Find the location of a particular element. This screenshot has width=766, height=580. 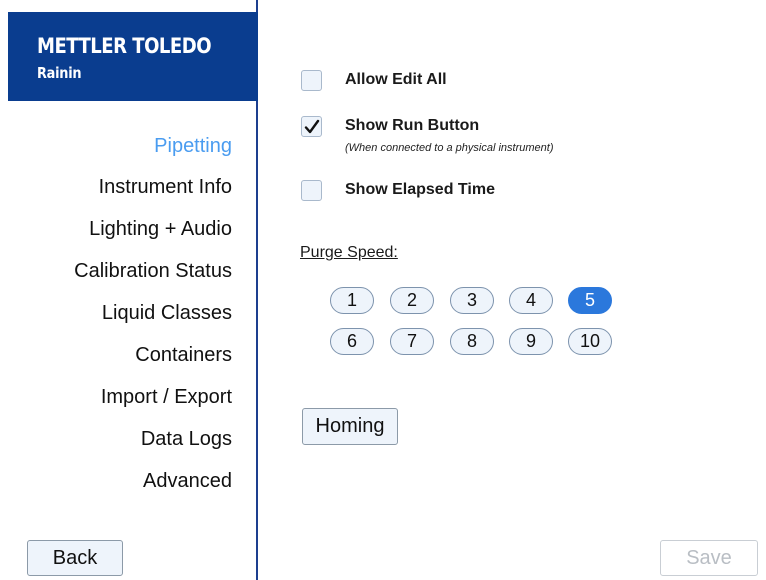

purge-speed-8-button: 8 is located at coordinates (472, 341).